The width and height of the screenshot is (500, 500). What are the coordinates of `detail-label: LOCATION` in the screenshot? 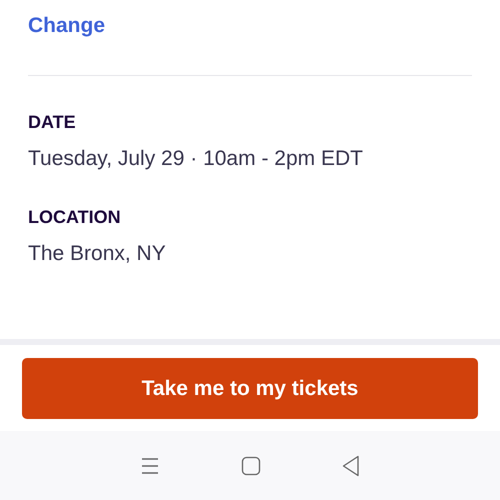 It's located at (75, 217).